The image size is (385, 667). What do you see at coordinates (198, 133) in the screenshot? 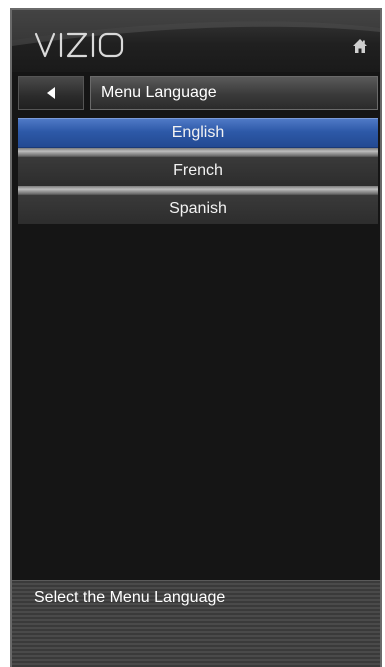
I see `language-option-english: English` at bounding box center [198, 133].